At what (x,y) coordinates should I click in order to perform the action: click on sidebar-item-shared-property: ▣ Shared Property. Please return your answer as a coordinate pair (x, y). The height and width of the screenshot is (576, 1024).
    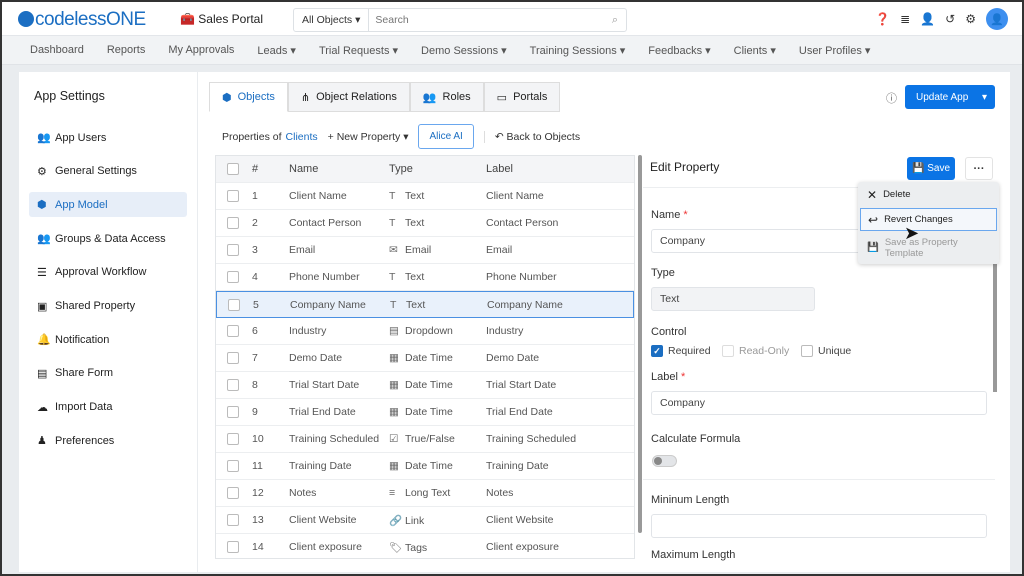
    Looking at the image, I should click on (108, 306).